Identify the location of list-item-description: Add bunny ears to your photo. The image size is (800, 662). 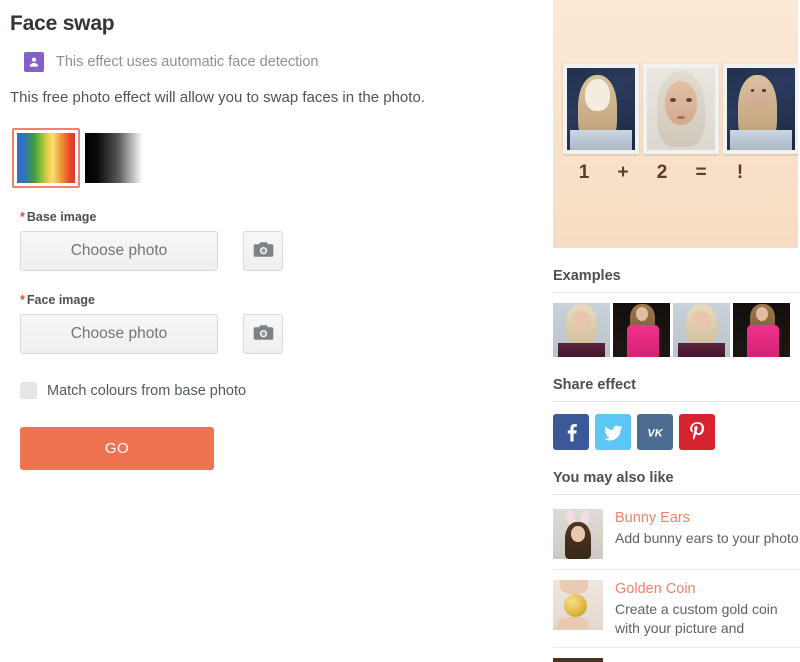
(707, 538).